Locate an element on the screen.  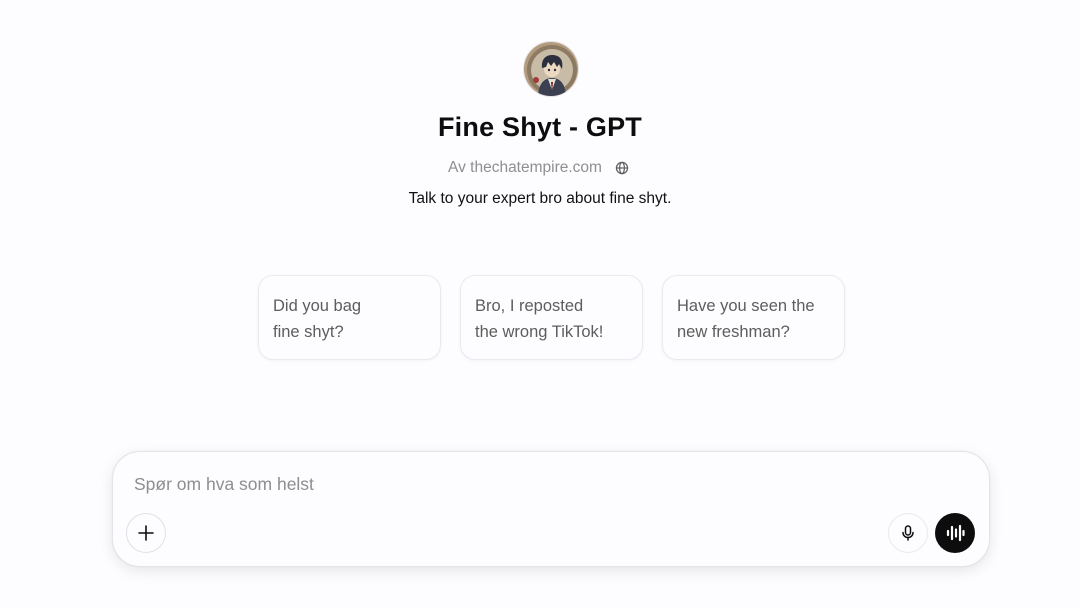
starter-text-line: the wrong TikTok! is located at coordinates (539, 332).